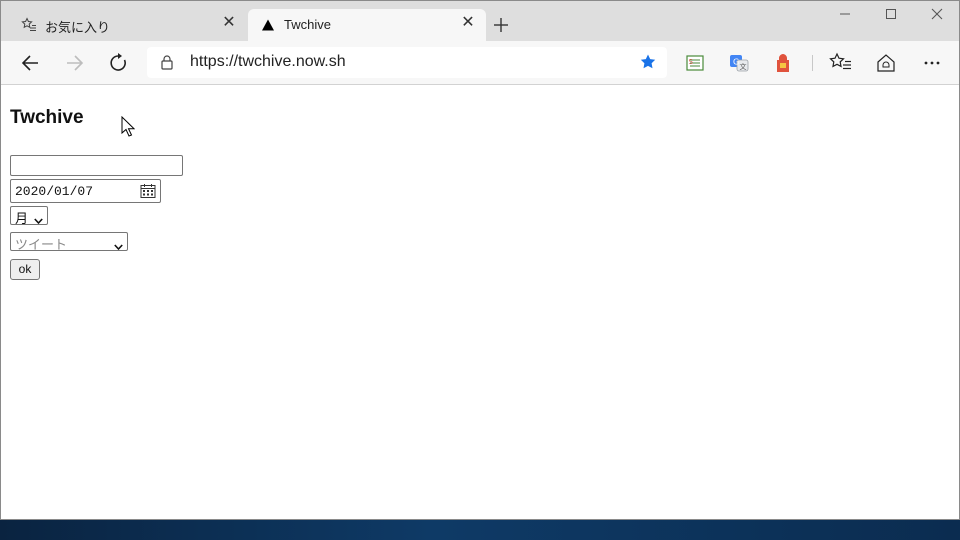  I want to click on calendar-icon, so click(148, 191).